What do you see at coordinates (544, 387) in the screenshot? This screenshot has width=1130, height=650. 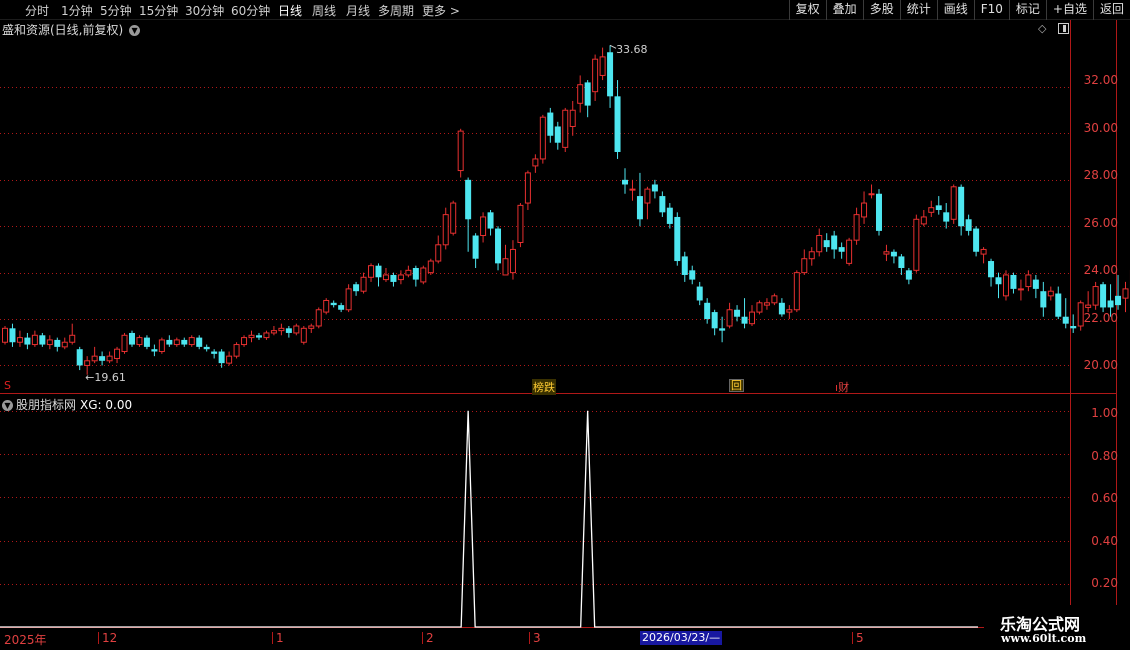 I see `bangdie-tag: 榜跌` at bounding box center [544, 387].